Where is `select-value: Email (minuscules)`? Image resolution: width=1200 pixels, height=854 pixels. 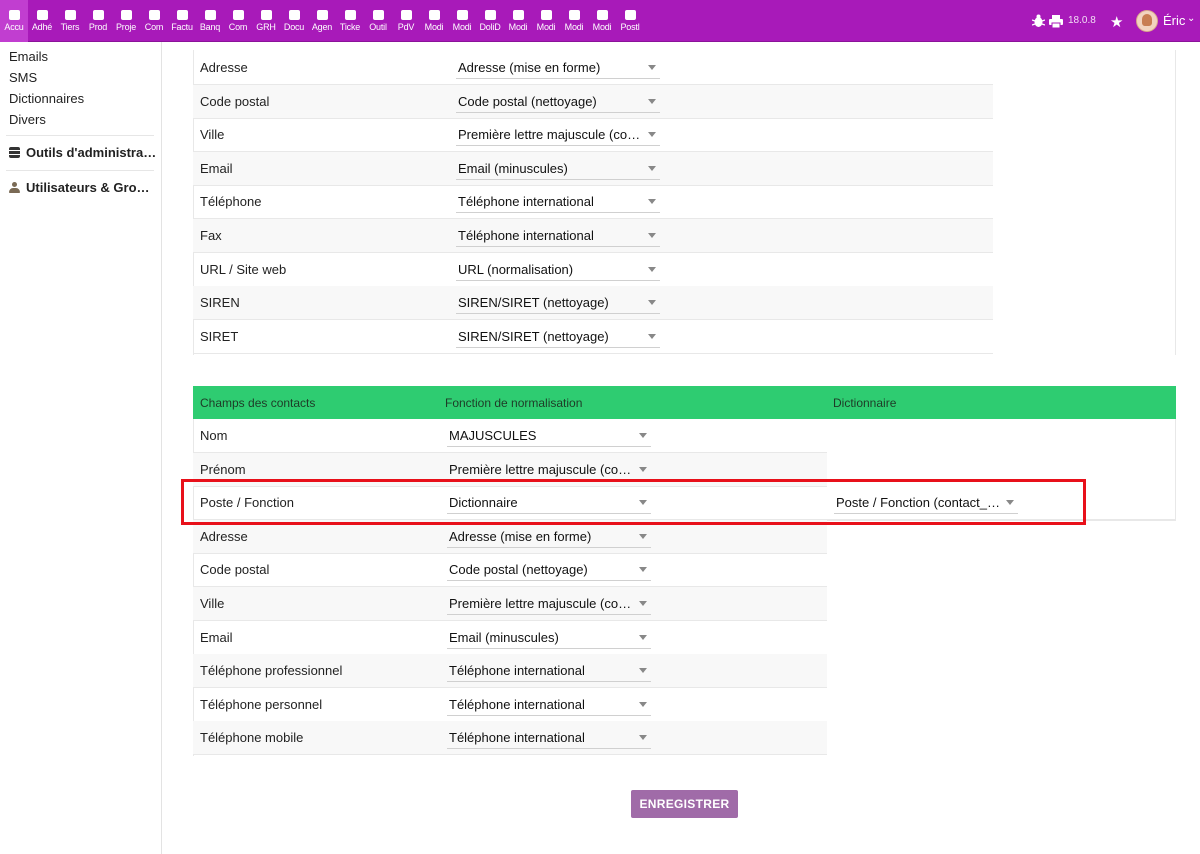
select-value: Email (minuscules) is located at coordinates (513, 168).